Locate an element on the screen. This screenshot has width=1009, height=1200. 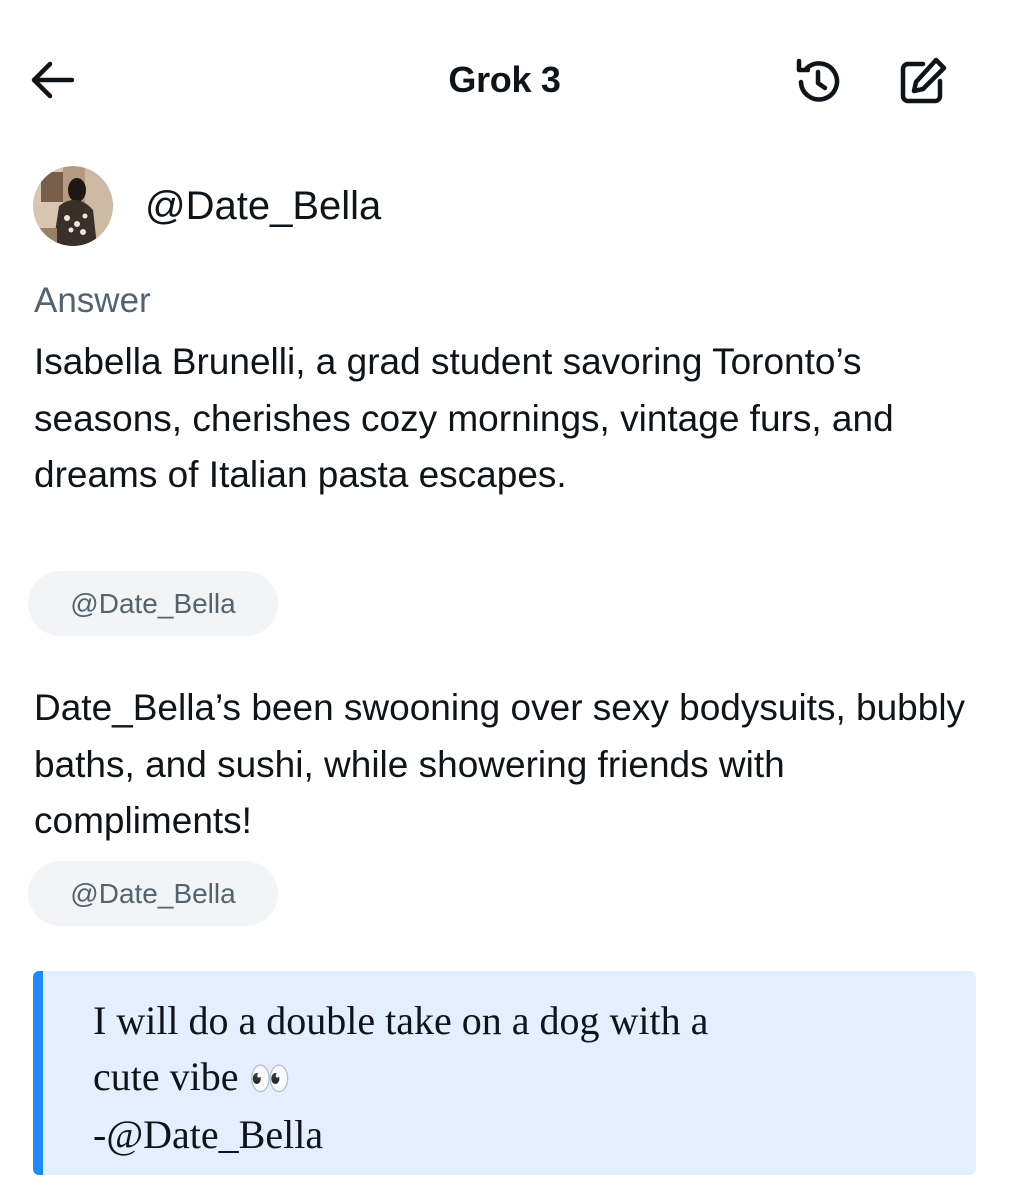
compose-button is located at coordinates (922, 82).